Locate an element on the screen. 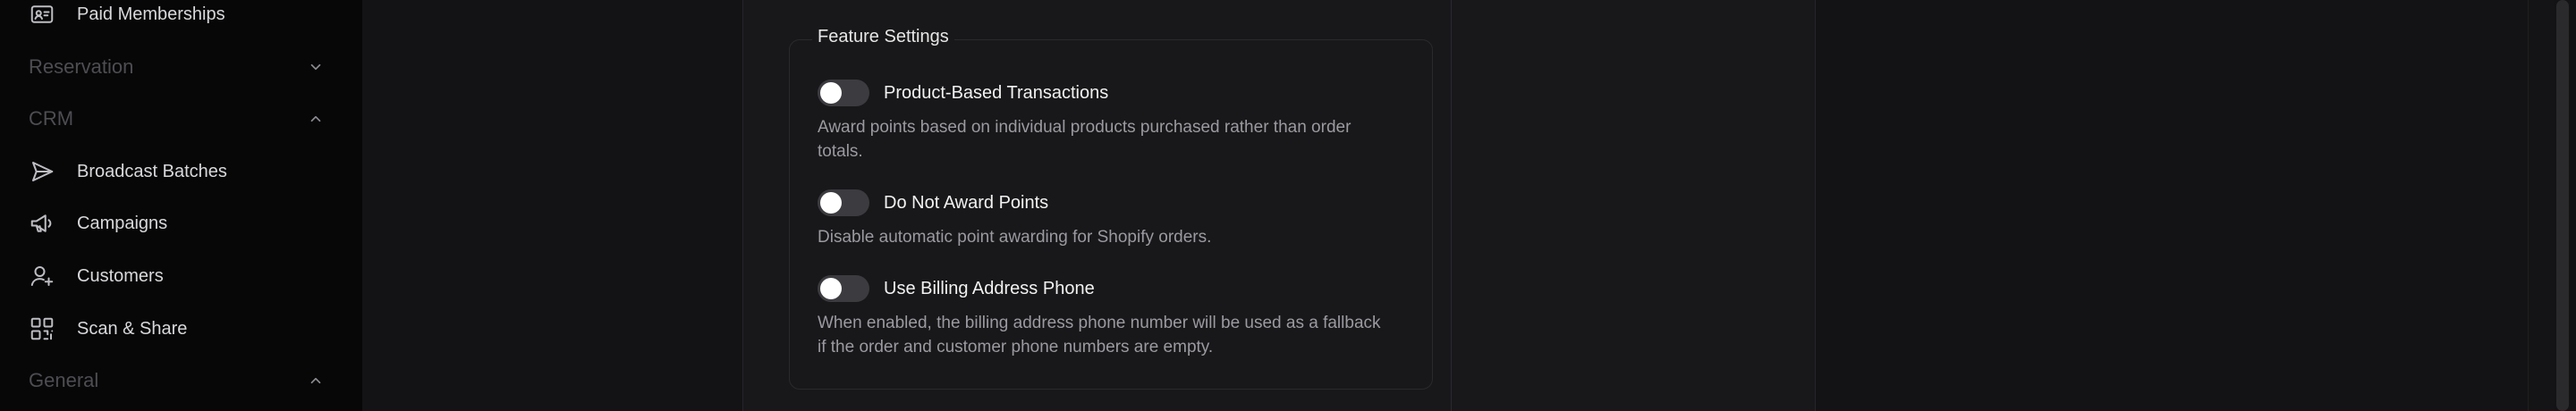  sidebar-item-label: Customers is located at coordinates (120, 275).